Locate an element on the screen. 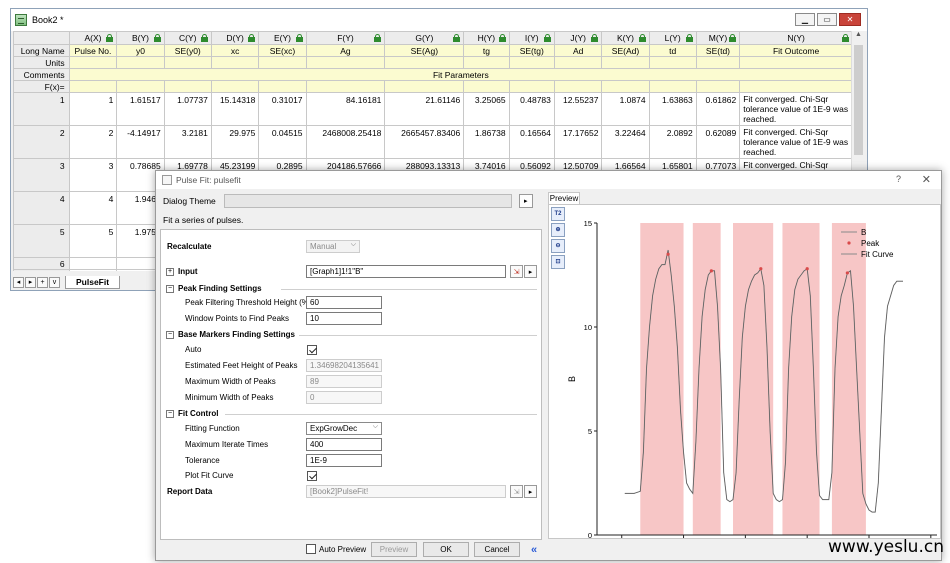  data-cell: 0.16564 is located at coordinates (531, 142).